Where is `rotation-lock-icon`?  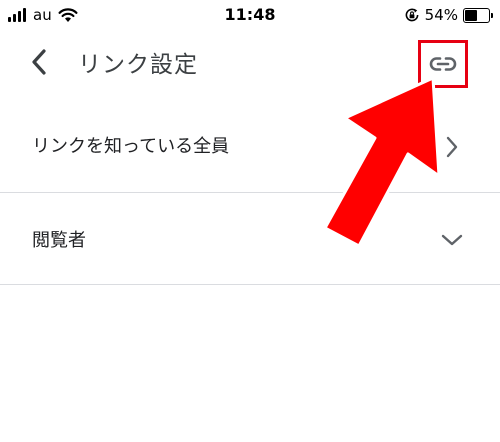 rotation-lock-icon is located at coordinates (412, 15).